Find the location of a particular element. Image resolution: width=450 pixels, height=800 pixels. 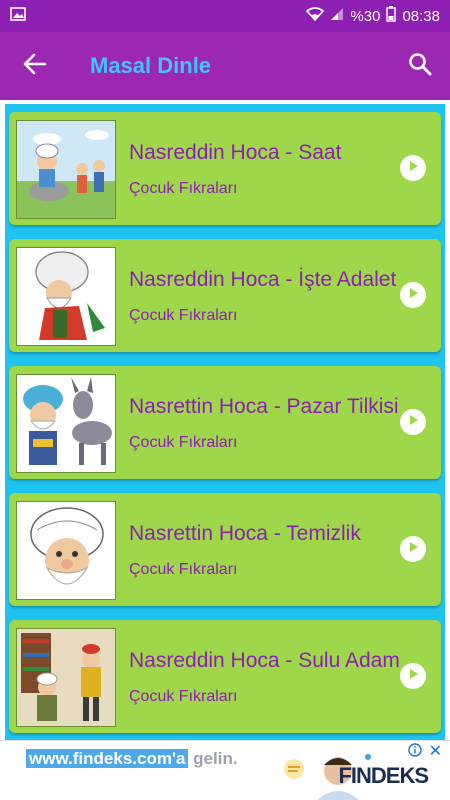

status-bar: %30 08:38 is located at coordinates (225, 16).